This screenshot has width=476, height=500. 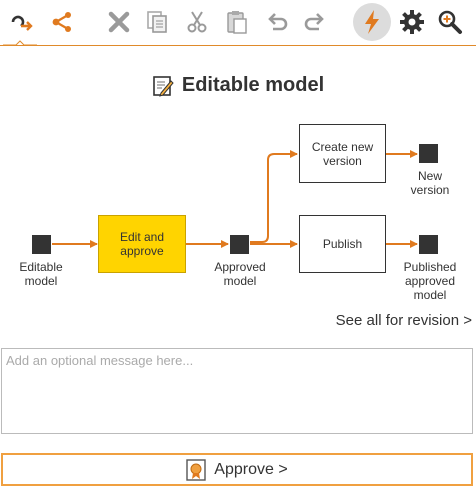 What do you see at coordinates (142, 244) in the screenshot?
I see `edit-and-approve-step: Edit and approve` at bounding box center [142, 244].